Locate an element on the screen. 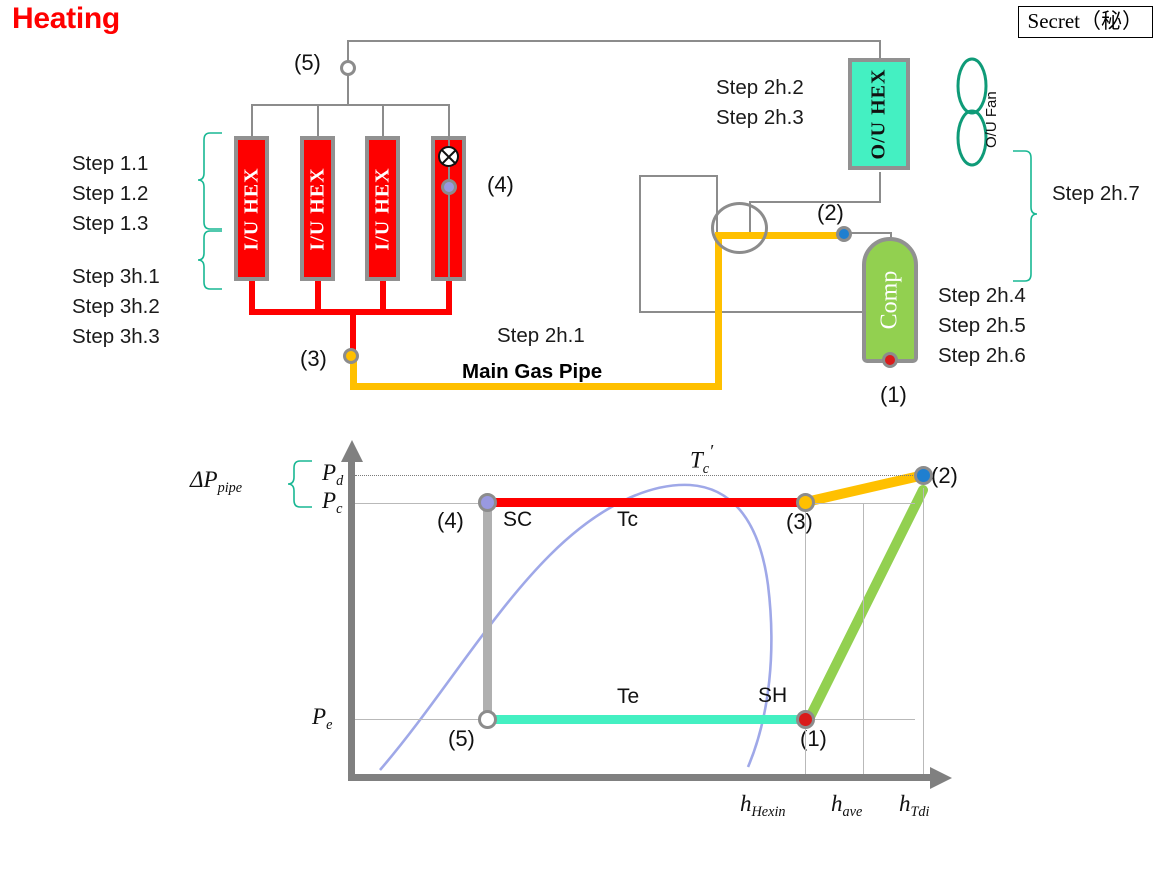 Image resolution: width=1163 pixels, height=869 pixels. node-1-marker is located at coordinates (890, 360).